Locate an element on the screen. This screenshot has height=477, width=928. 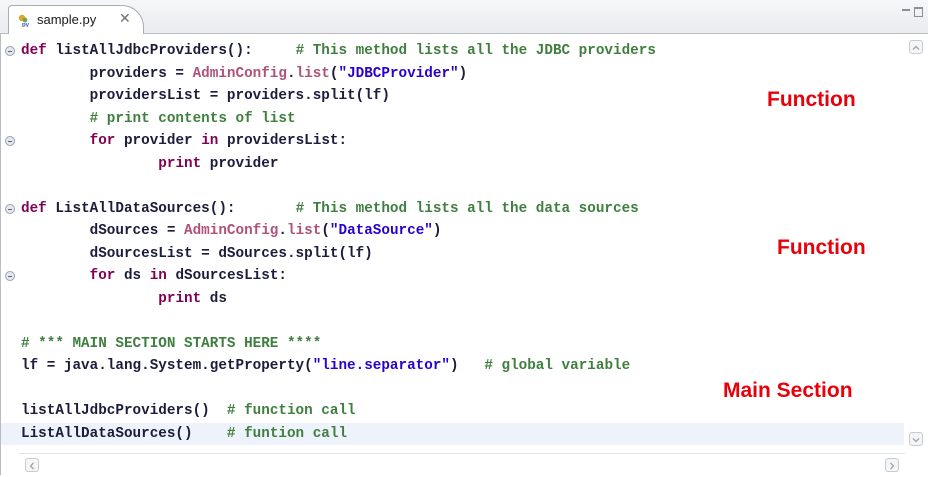
tab-sample-py: py sample.py ✕ is located at coordinates (76, 19).